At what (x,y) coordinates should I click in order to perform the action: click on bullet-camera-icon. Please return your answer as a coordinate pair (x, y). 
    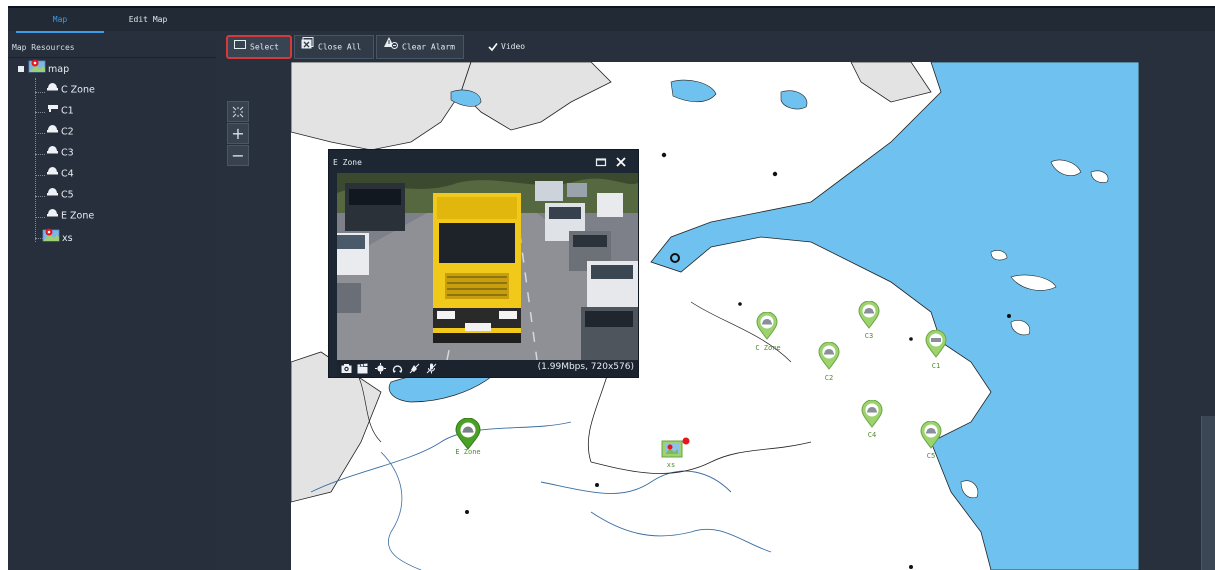
    Looking at the image, I should click on (52, 111).